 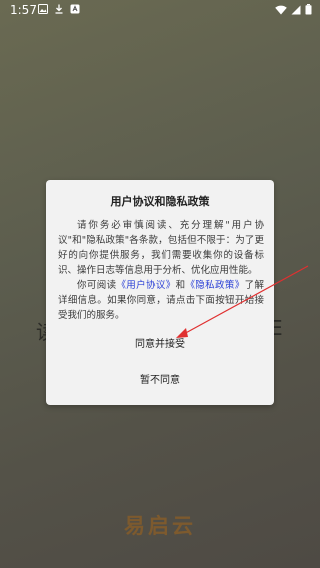 I want to click on notification-icons, so click(x=59, y=9).